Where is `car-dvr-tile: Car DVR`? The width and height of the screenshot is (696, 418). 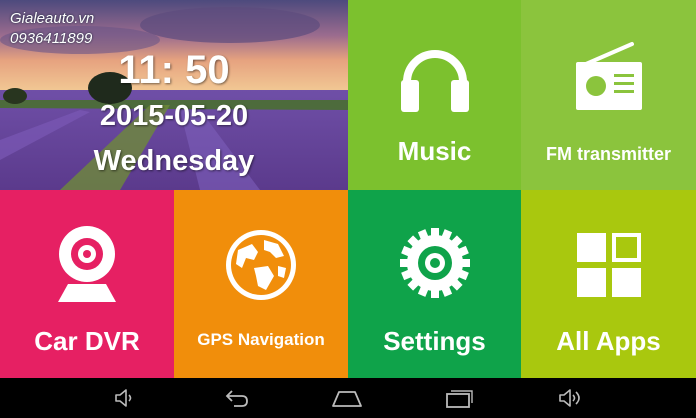 car-dvr-tile: Car DVR is located at coordinates (87, 284).